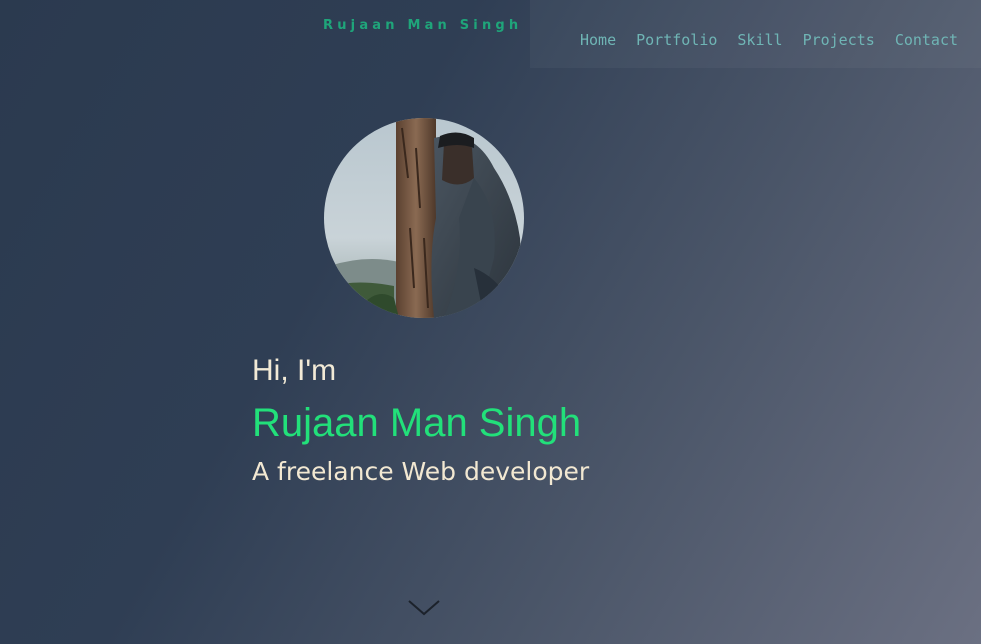 The width and height of the screenshot is (981, 644). Describe the element at coordinates (839, 40) in the screenshot. I see `nav-link-projects: Projects` at that location.